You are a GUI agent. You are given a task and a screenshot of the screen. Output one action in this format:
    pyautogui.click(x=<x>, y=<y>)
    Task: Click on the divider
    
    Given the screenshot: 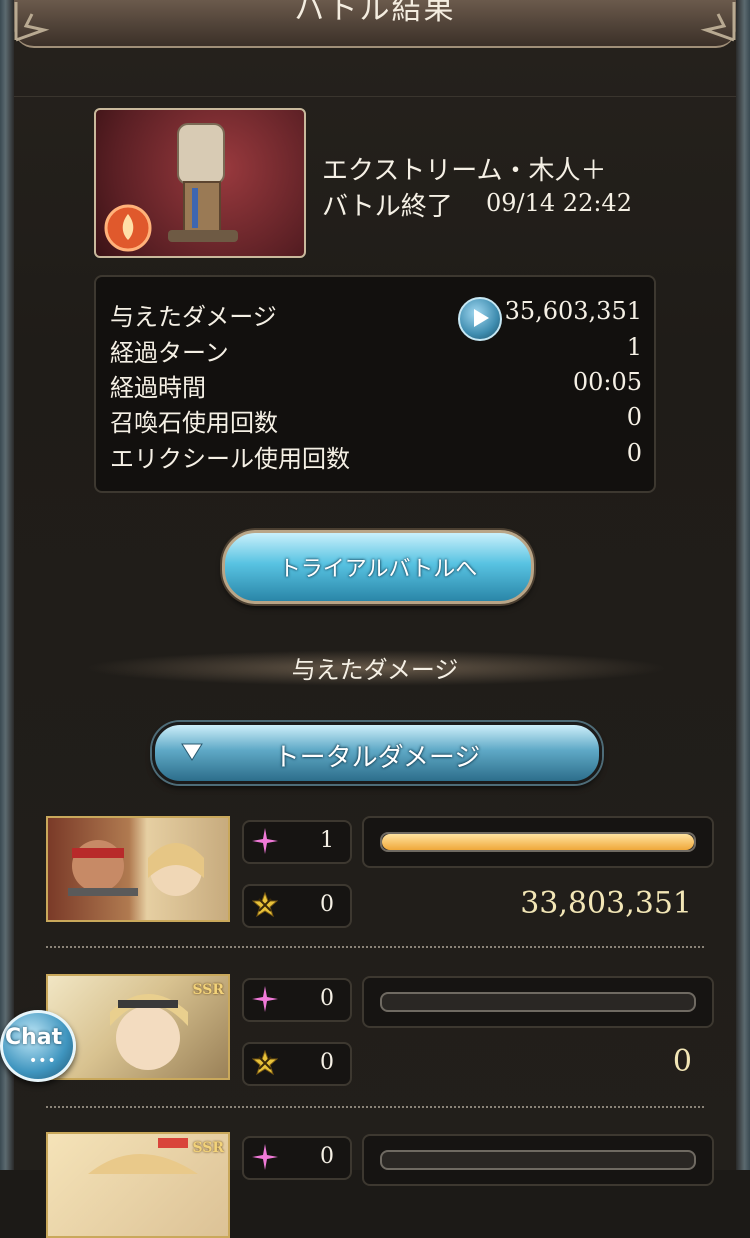 What is the action you would take?
    pyautogui.click(x=375, y=96)
    